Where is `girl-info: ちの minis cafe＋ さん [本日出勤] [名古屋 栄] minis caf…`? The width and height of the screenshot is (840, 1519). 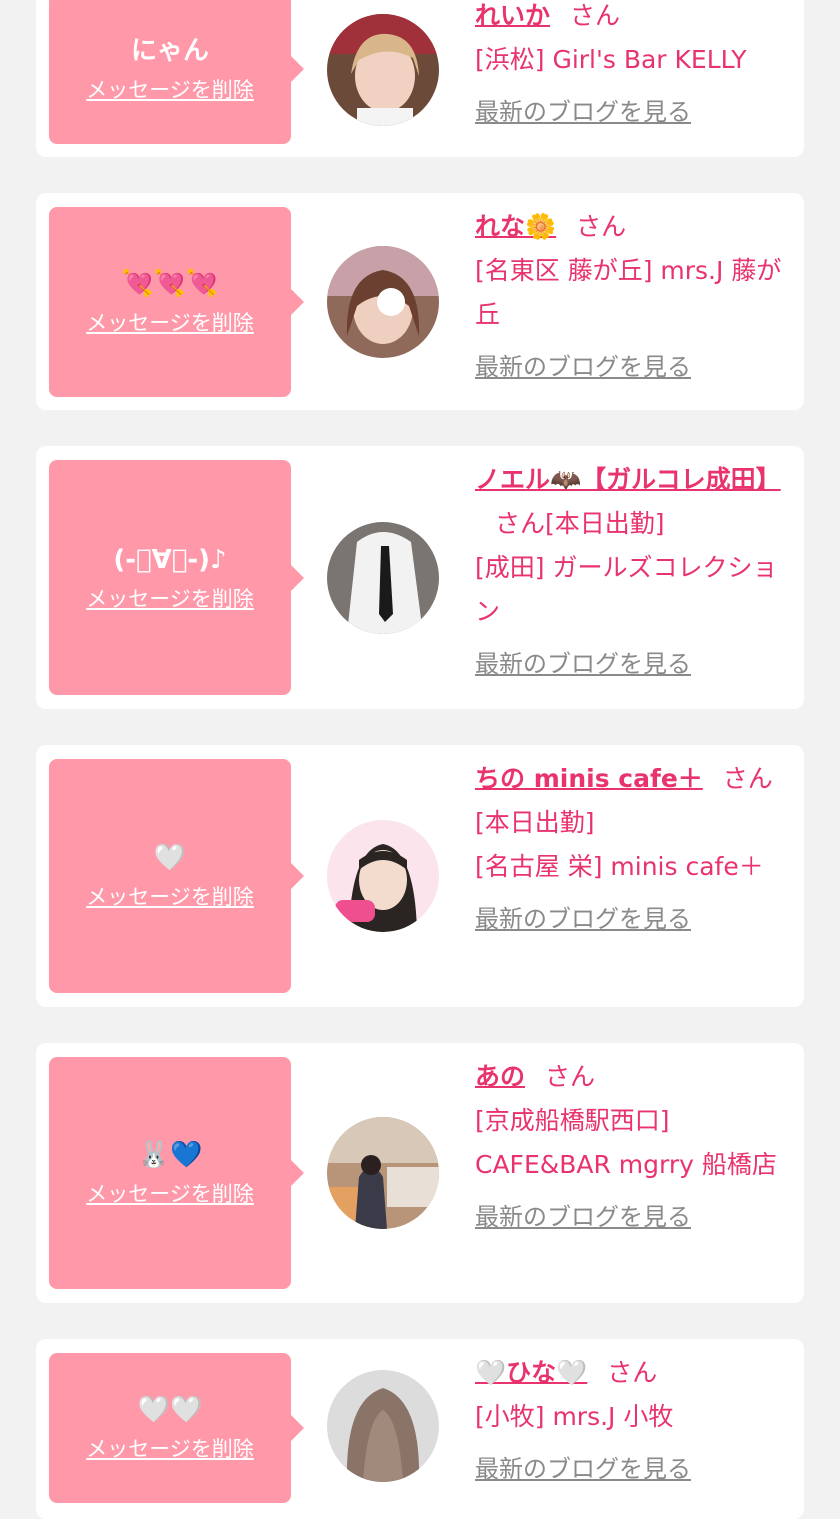
girl-info: ちの minis cafe＋ さん [本日出勤] [名古屋 栄] minis caf… is located at coordinates (635, 849).